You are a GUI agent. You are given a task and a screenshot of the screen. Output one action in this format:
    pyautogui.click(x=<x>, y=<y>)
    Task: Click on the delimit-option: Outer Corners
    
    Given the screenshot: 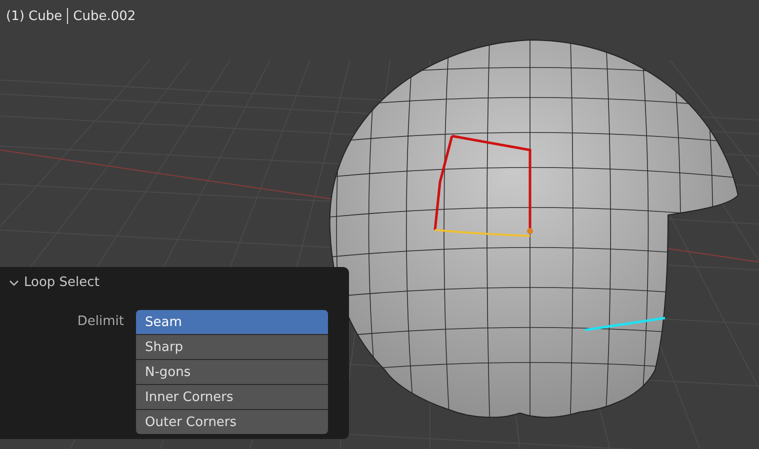 What is the action you would take?
    pyautogui.click(x=232, y=422)
    